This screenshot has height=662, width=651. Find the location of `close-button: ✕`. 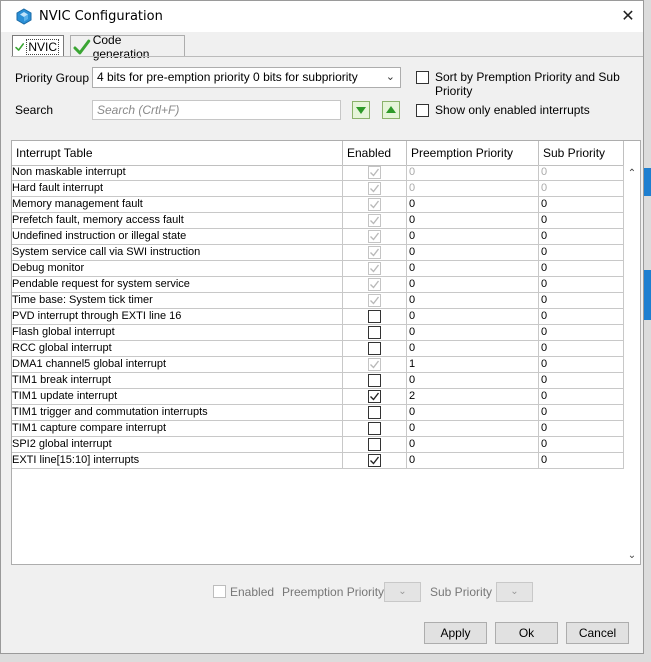

close-button: ✕ is located at coordinates (628, 16).